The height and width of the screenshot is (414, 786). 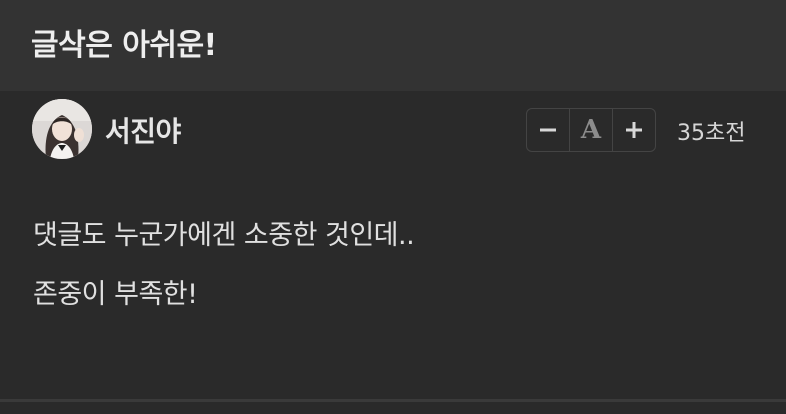 I want to click on comment-line: 댓글도 누군가에겐 소중한 것인데.., so click(x=224, y=235).